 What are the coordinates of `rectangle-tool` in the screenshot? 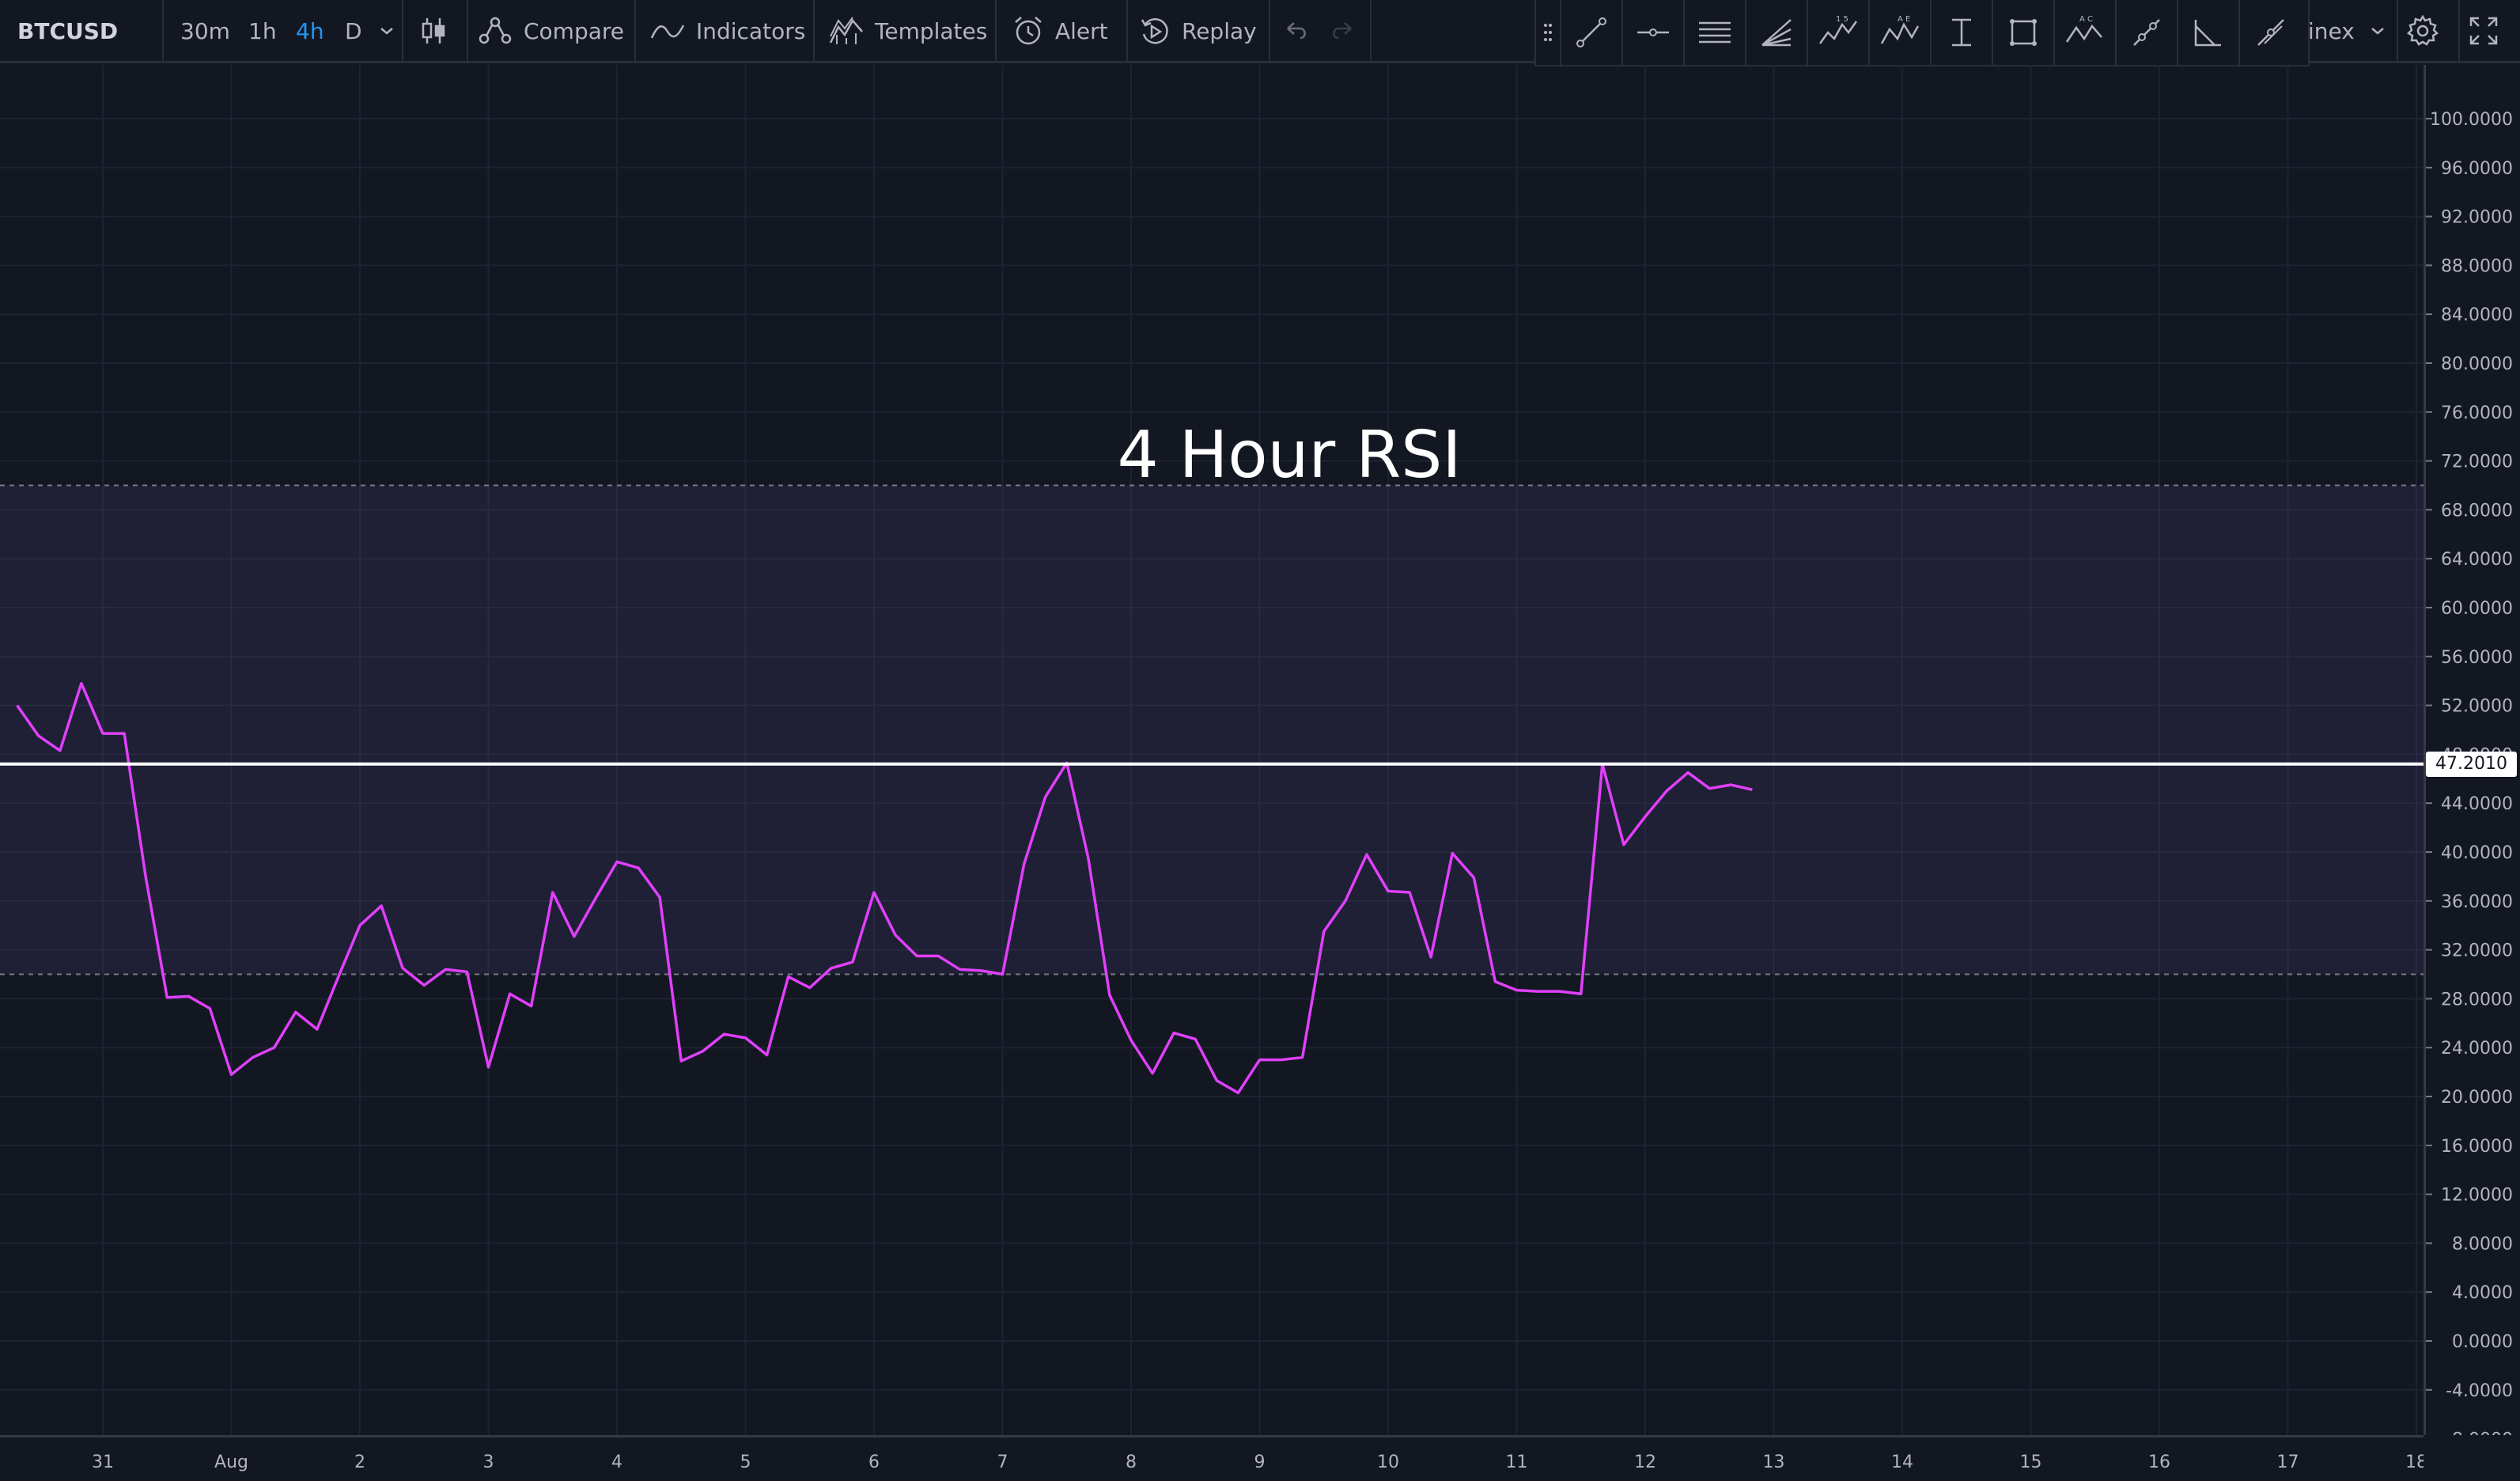 It's located at (2024, 32).